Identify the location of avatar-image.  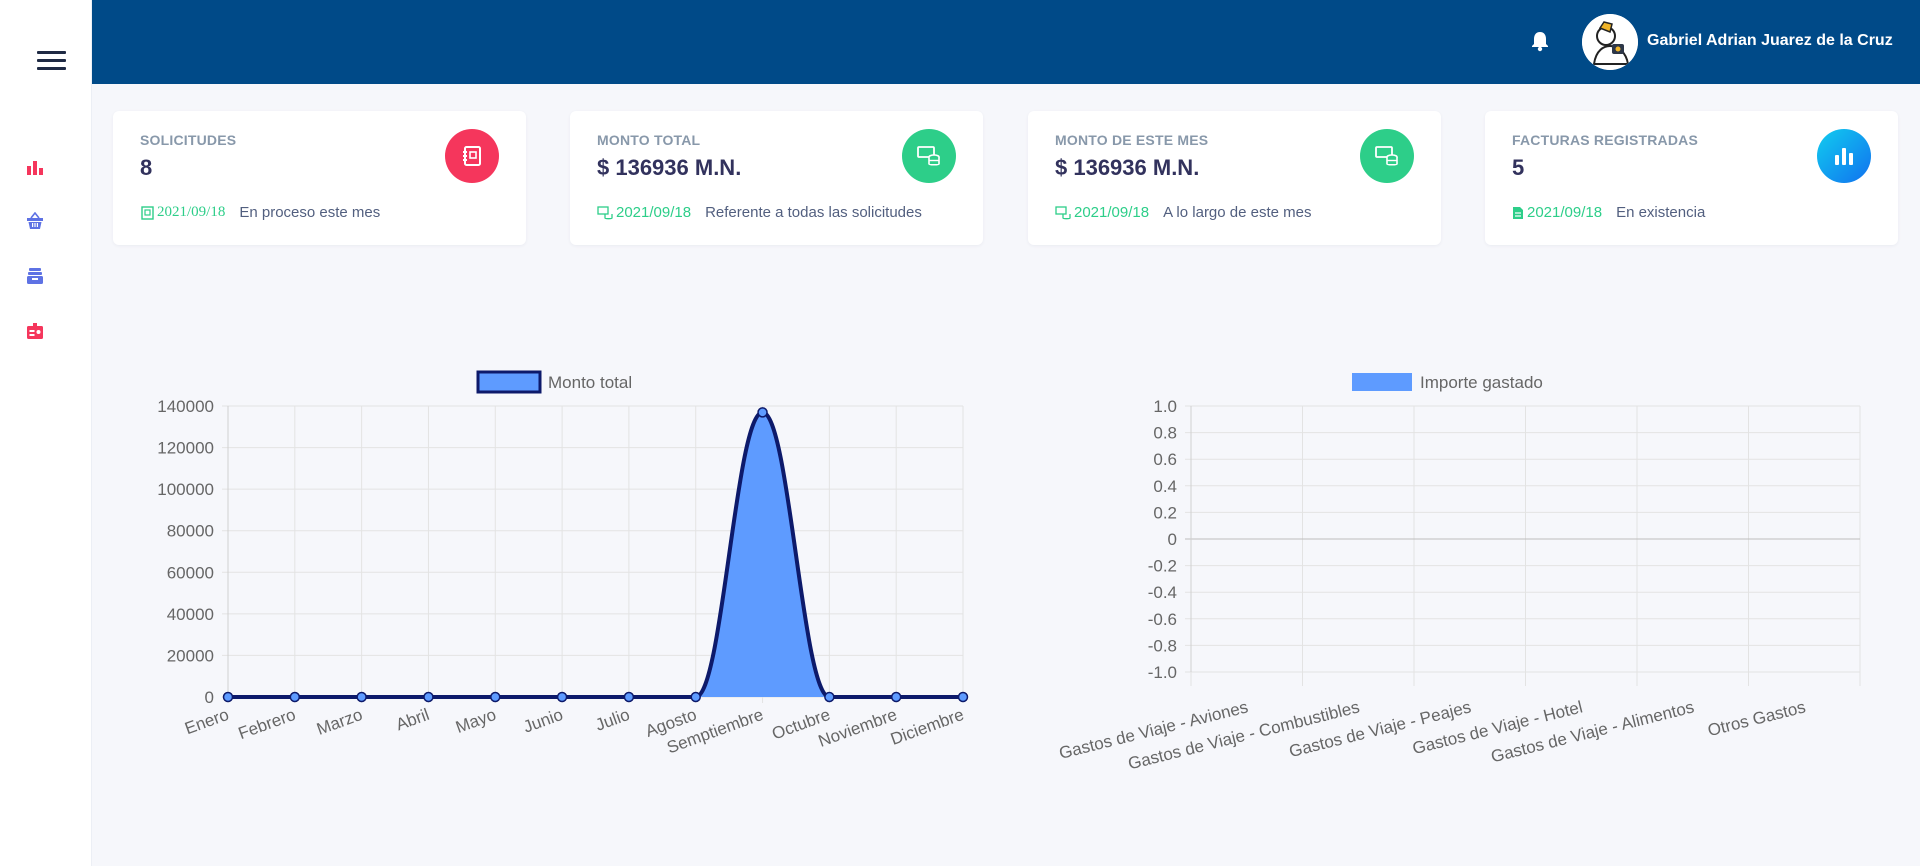
(1610, 42).